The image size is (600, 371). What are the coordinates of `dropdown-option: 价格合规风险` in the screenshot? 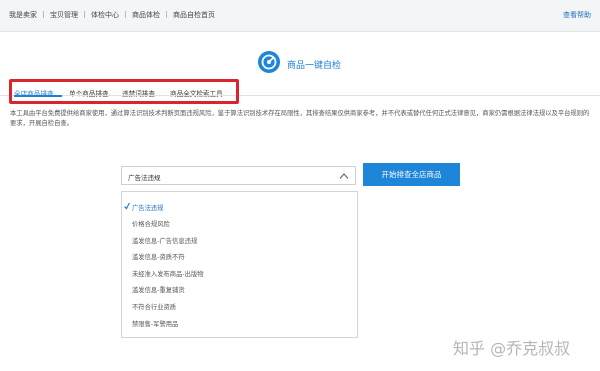 It's located at (151, 223).